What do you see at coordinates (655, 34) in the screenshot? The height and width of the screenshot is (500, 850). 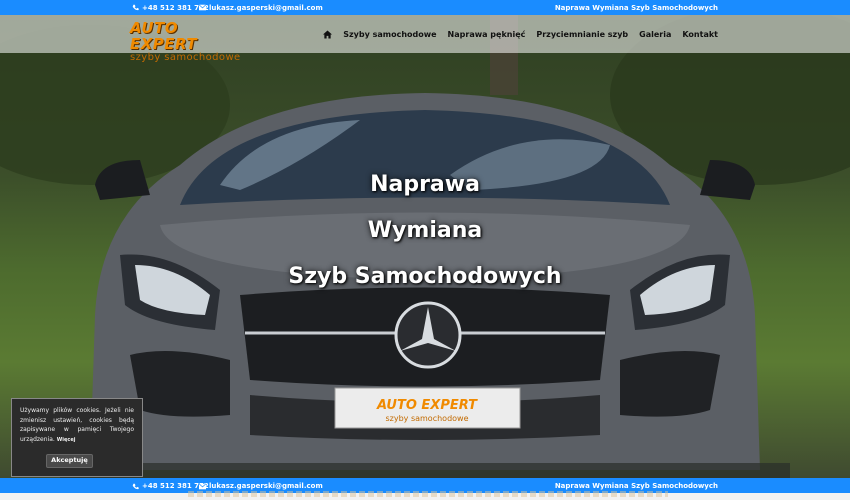 I see `nav-item-galeria: Galeria` at bounding box center [655, 34].